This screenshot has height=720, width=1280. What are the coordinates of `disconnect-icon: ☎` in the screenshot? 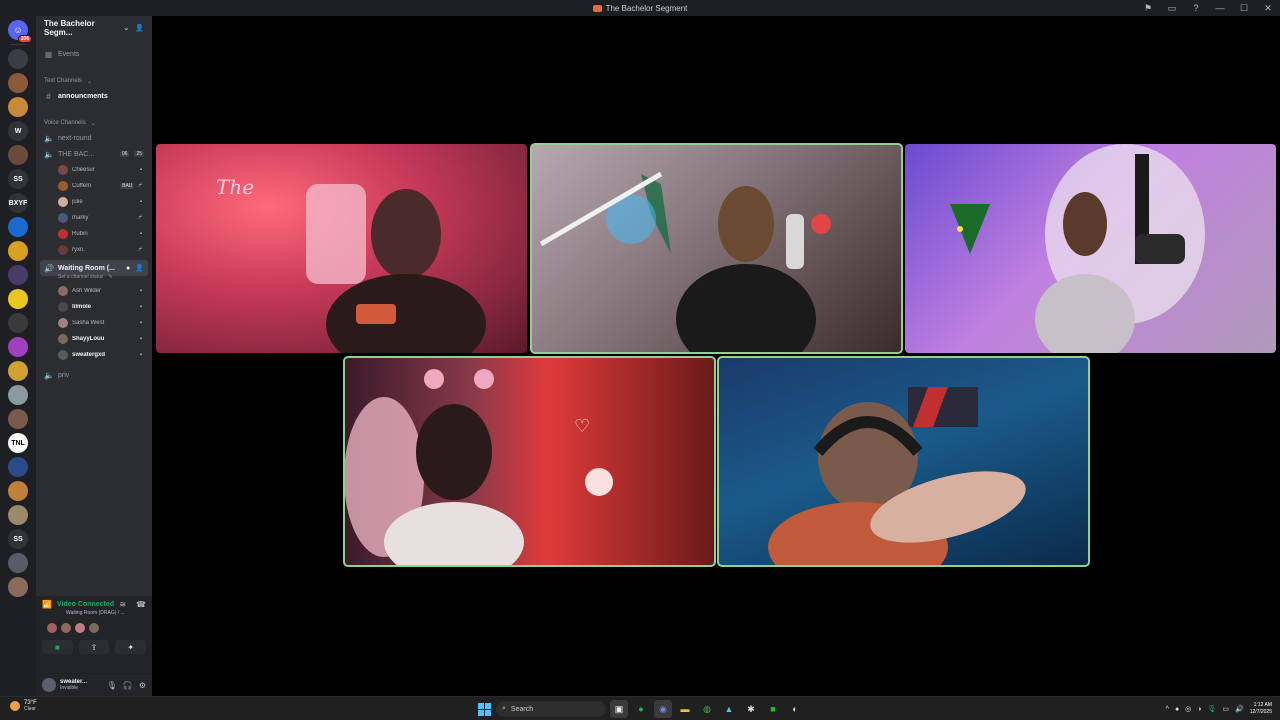 It's located at (141, 604).